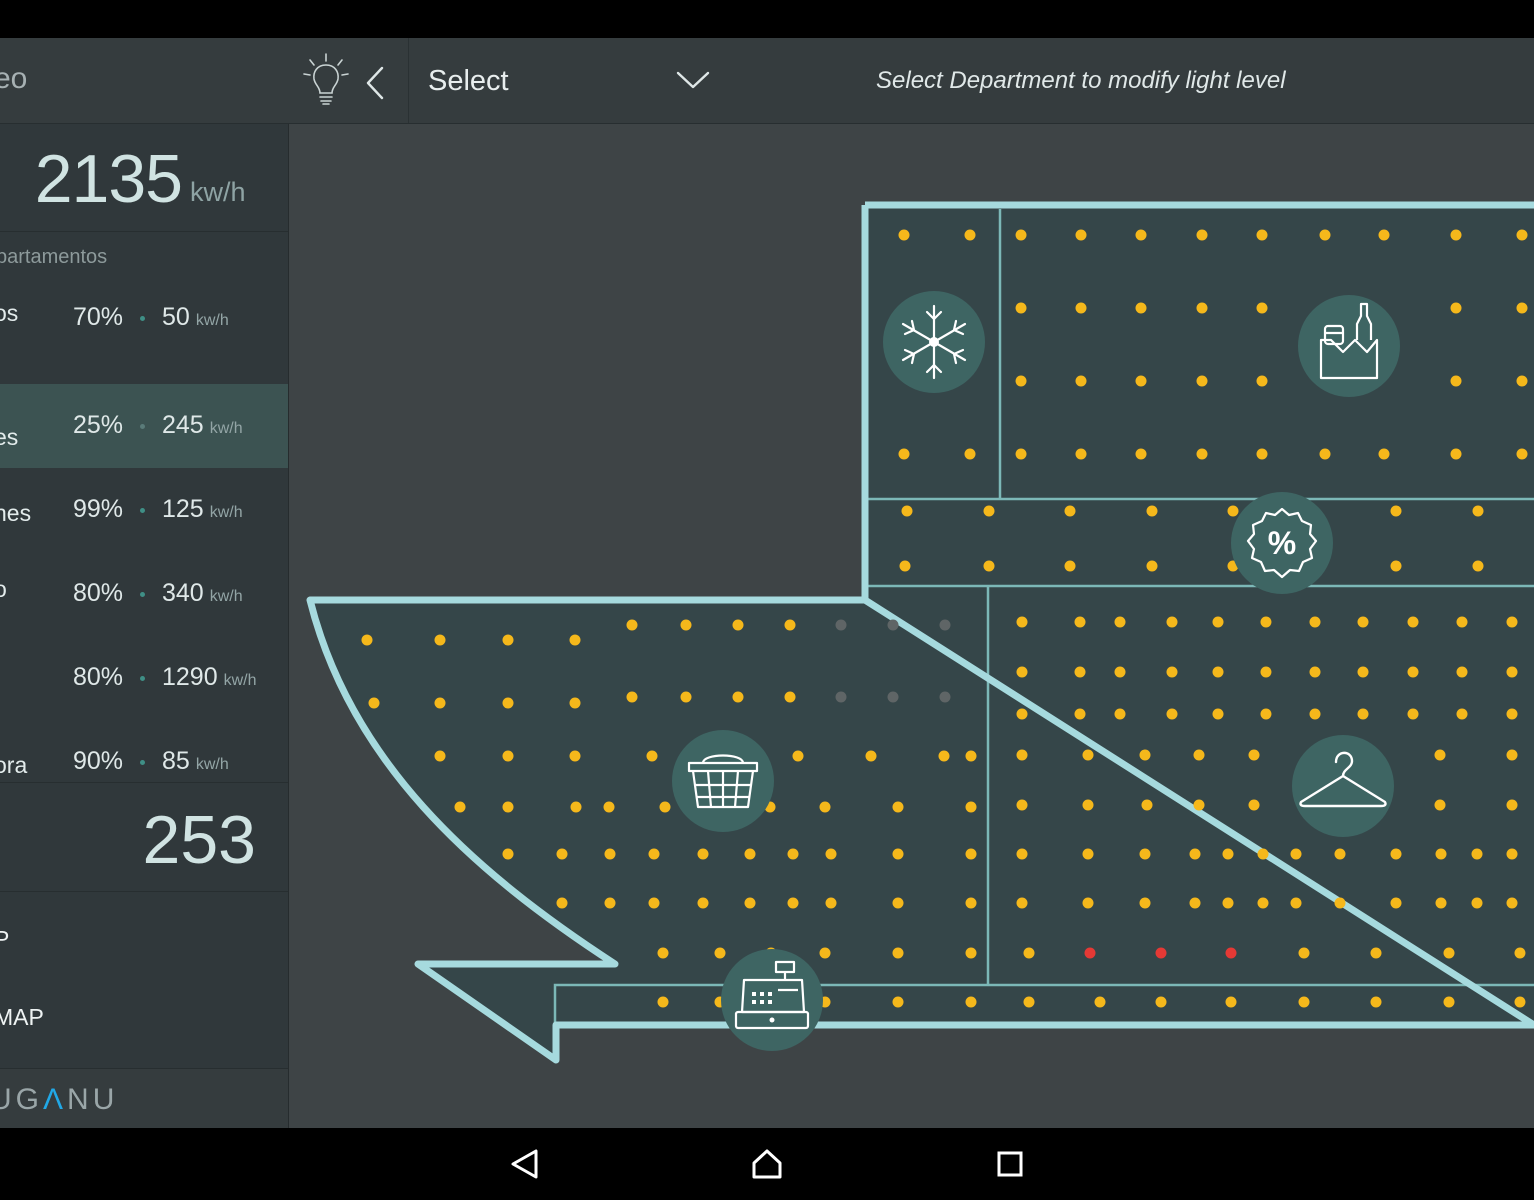  What do you see at coordinates (4, 939) in the screenshot?
I see `sidebar-link: P` at bounding box center [4, 939].